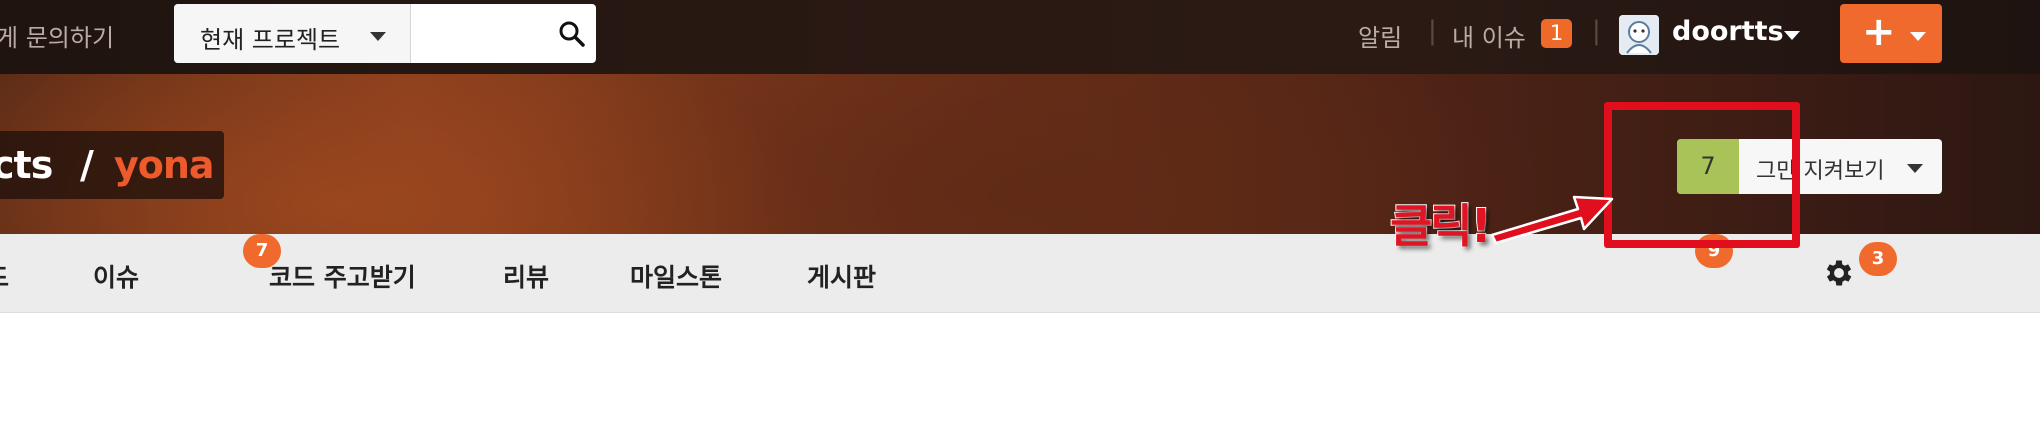 The width and height of the screenshot is (2040, 446). What do you see at coordinates (1839, 273) in the screenshot?
I see `gear-icon` at bounding box center [1839, 273].